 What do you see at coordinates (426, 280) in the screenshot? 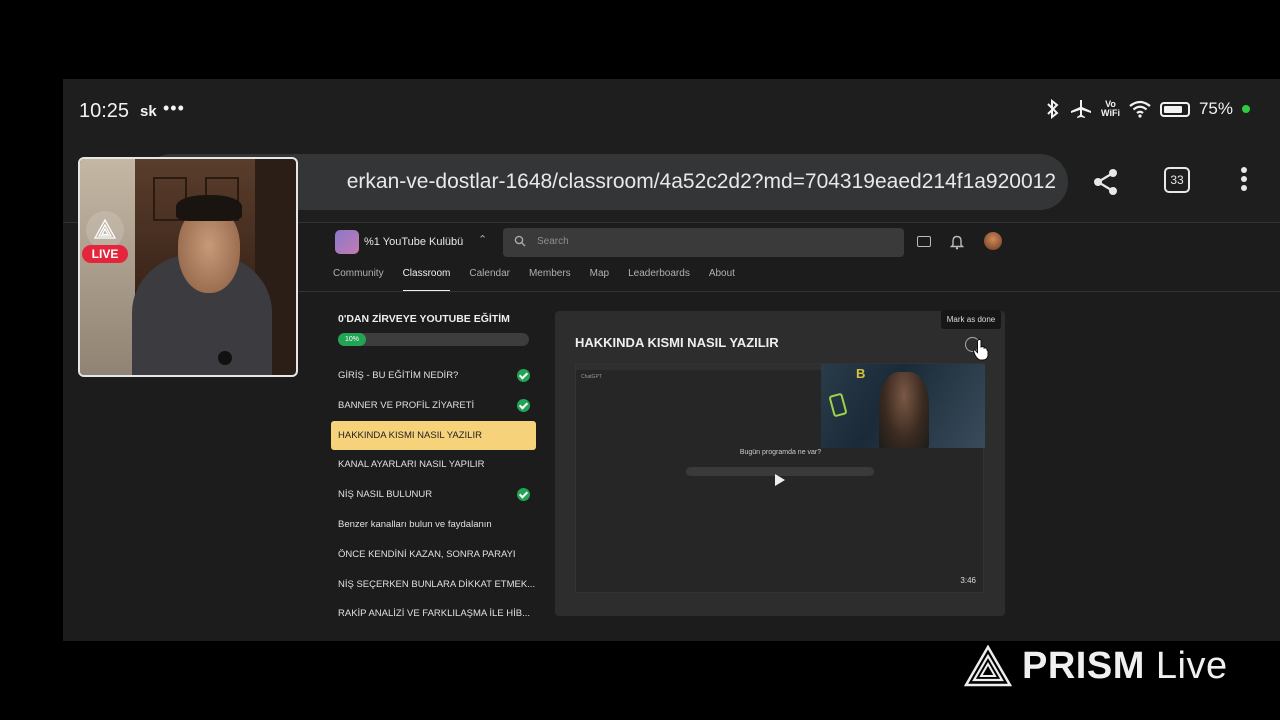
I see `tab-classroom: Classroom` at bounding box center [426, 280].